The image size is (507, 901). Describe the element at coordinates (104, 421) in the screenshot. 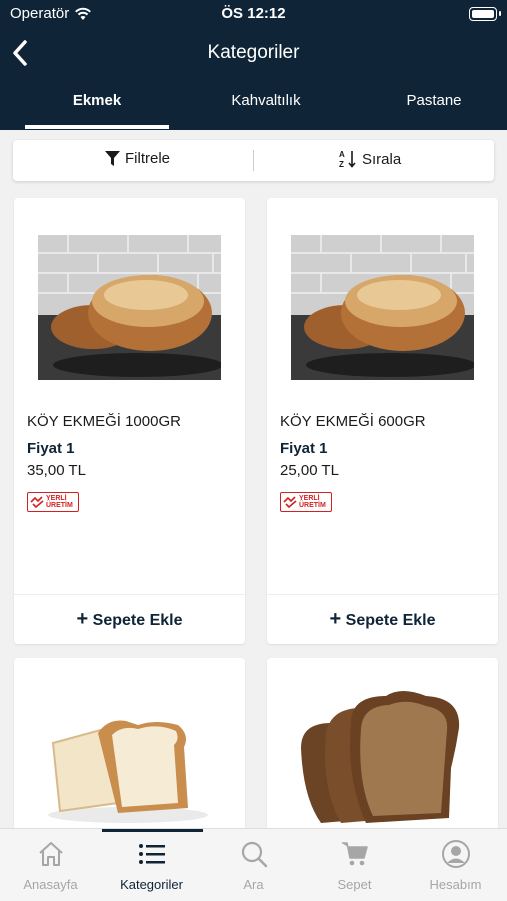

I see `product-name: KÖY EKMEĞİ 1000GR` at that location.